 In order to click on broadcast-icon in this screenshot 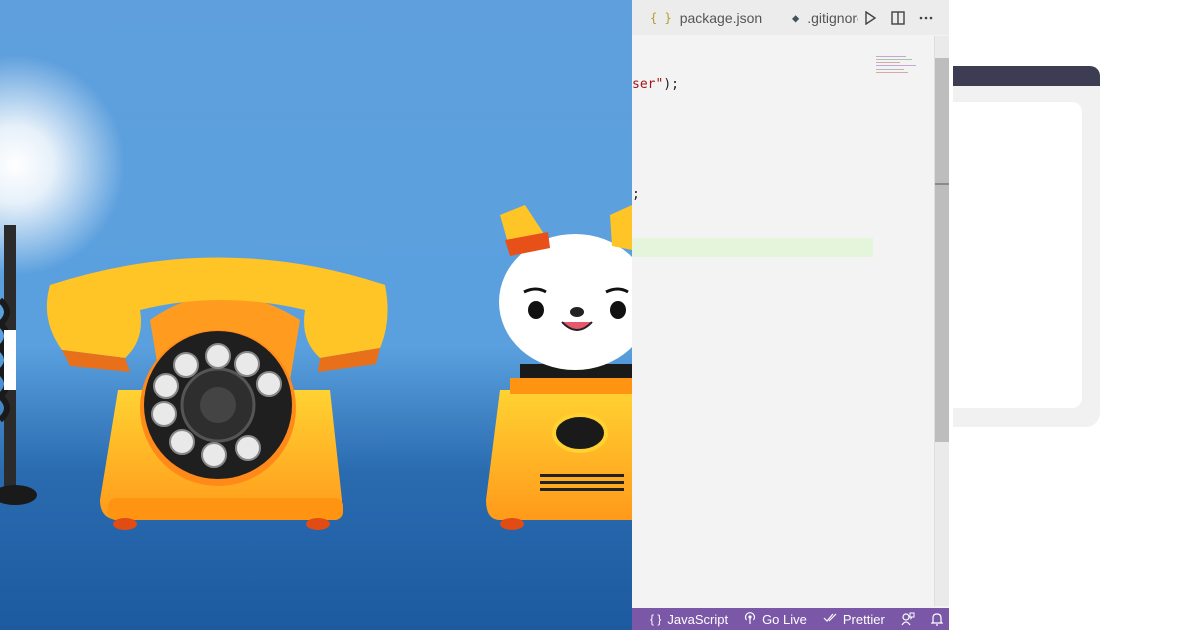, I will do `click(750, 619)`.